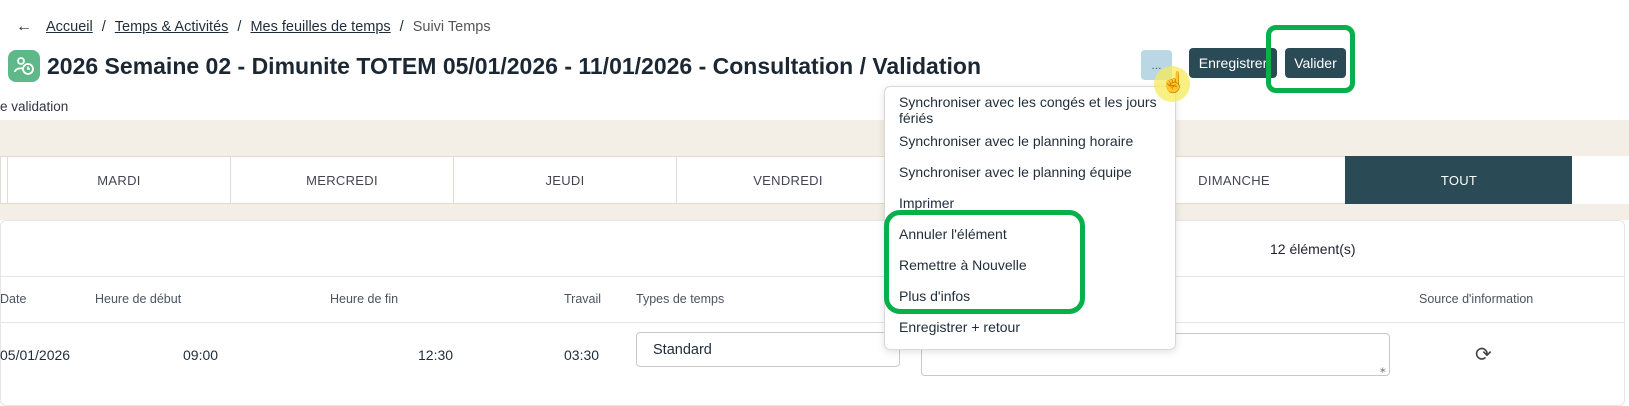 The image size is (1629, 406). Describe the element at coordinates (1030, 141) in the screenshot. I see `menu-item-sync-planning-horaire: Synchroniser avec le planning horaire` at that location.